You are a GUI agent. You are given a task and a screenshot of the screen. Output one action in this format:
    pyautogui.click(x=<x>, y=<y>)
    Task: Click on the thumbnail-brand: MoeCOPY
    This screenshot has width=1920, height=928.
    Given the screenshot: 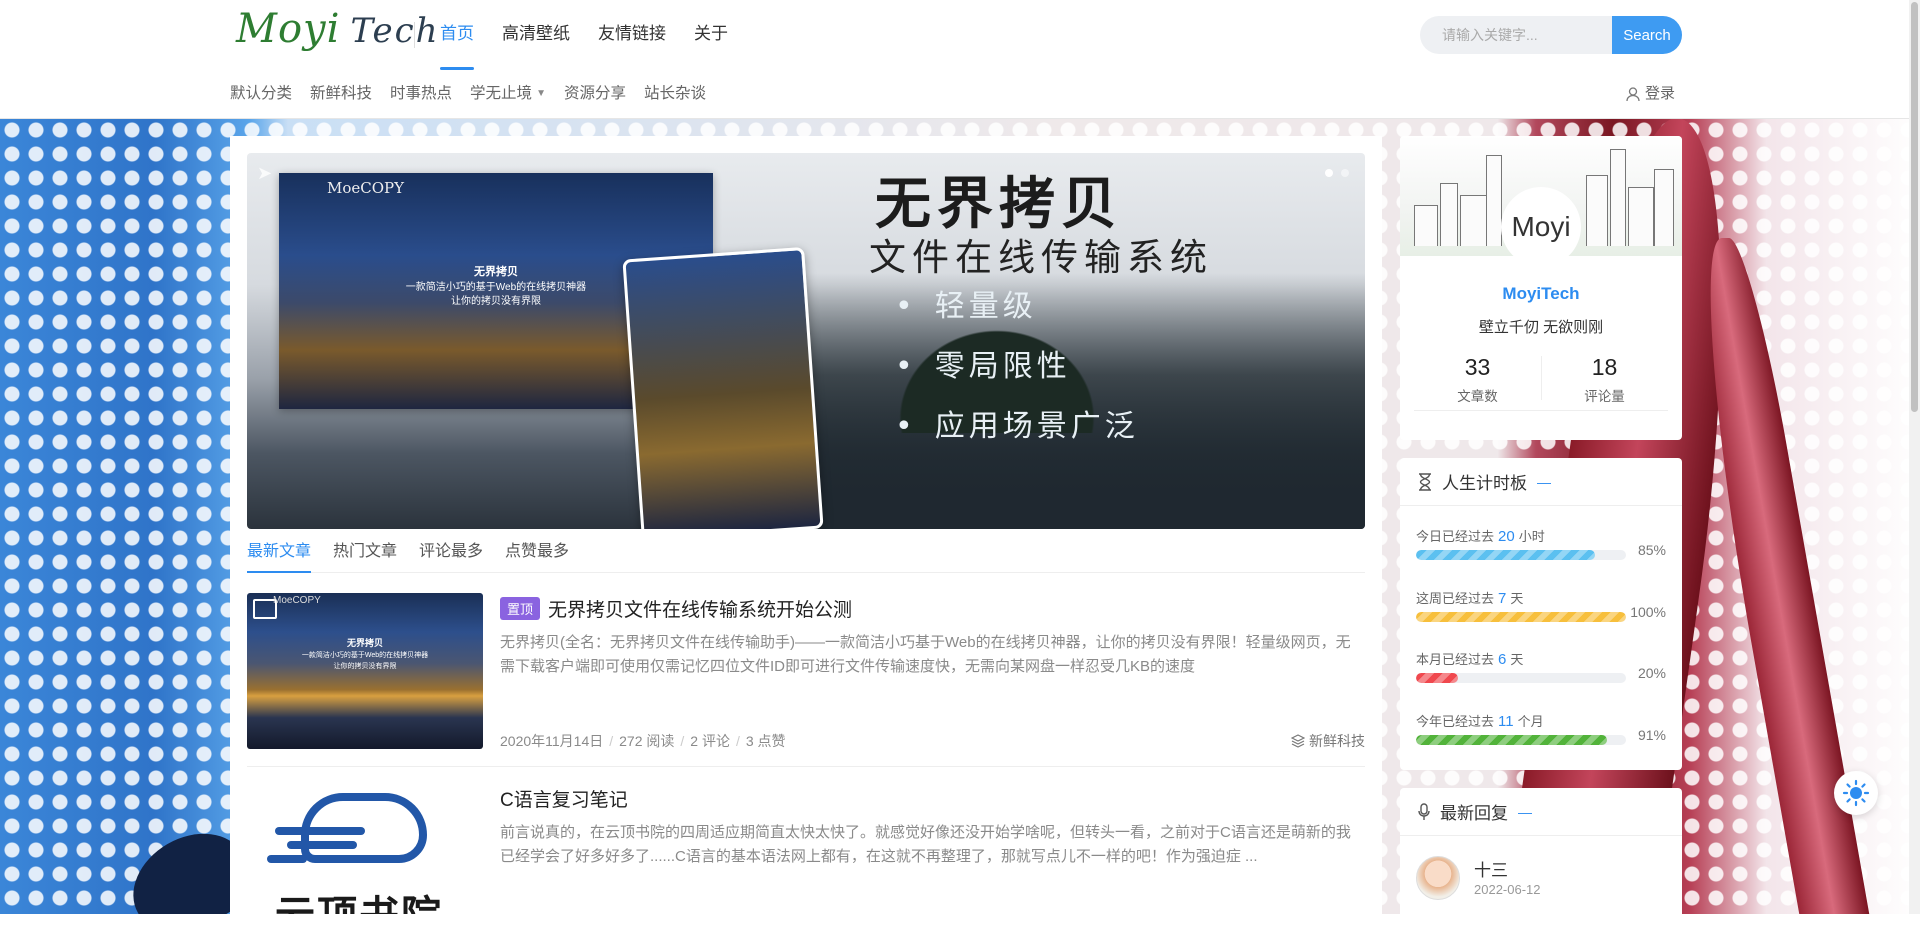 What is the action you would take?
    pyautogui.click(x=297, y=600)
    